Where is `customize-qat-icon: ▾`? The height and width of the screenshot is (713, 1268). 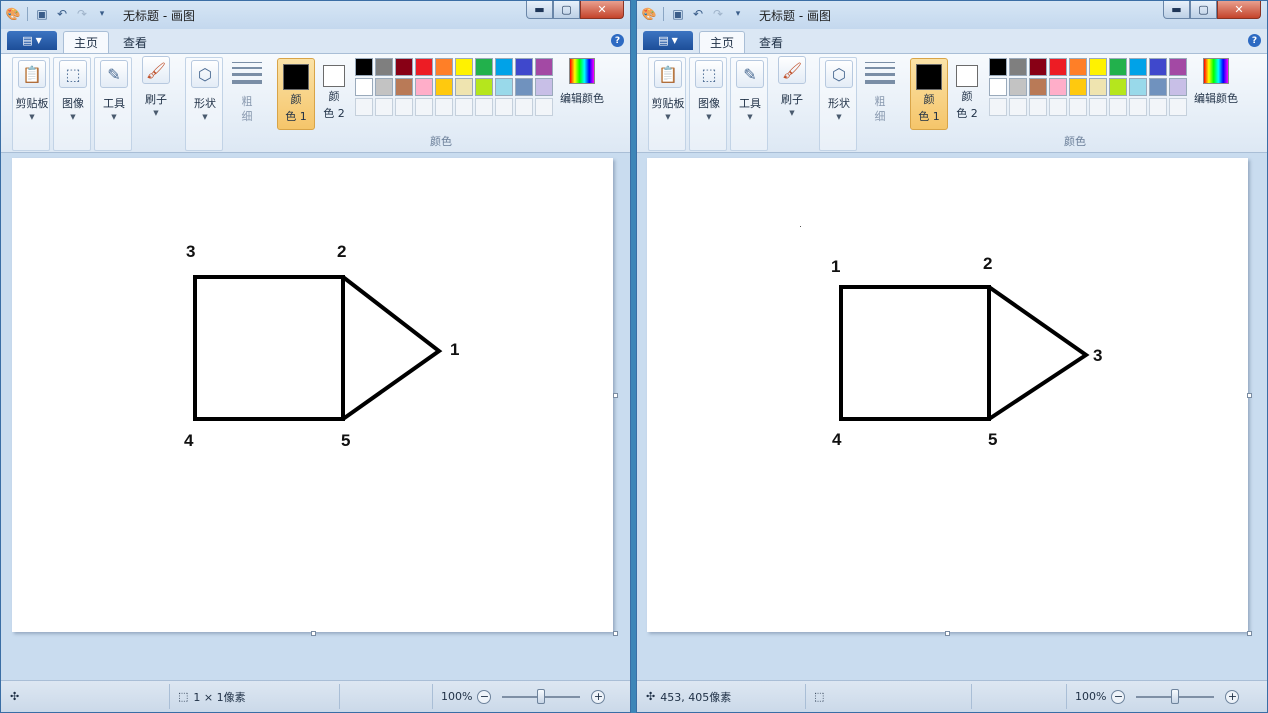 customize-qat-icon: ▾ is located at coordinates (102, 14).